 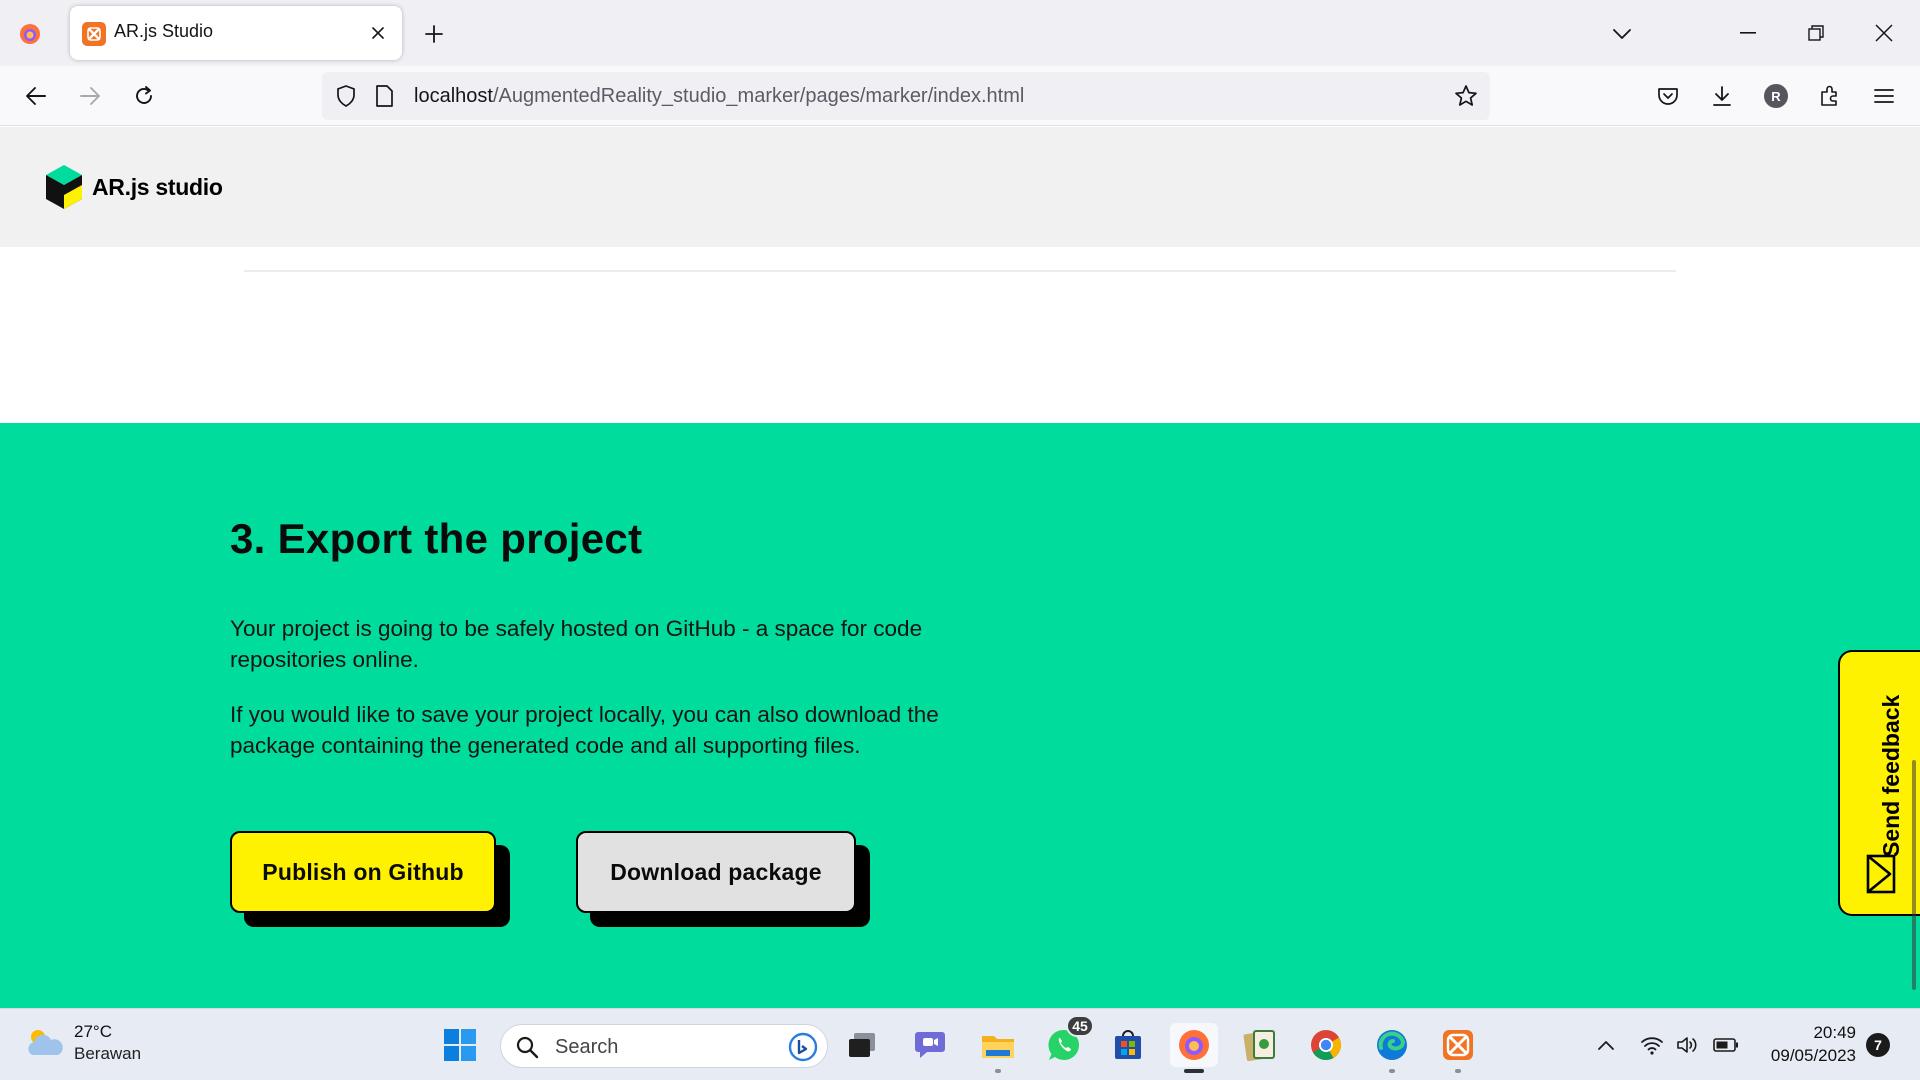 What do you see at coordinates (82, 1043) in the screenshot?
I see `weather-widget: 27°C Berawan` at bounding box center [82, 1043].